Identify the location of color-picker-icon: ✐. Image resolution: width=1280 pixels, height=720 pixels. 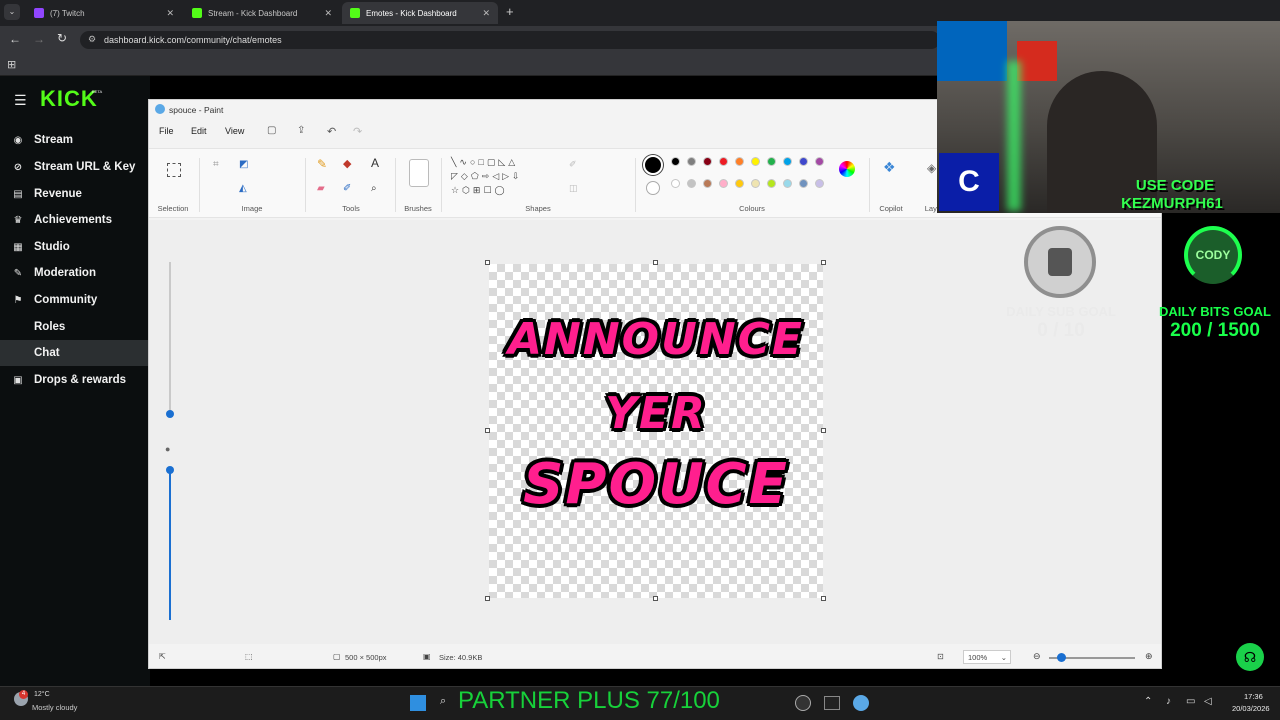
(347, 188).